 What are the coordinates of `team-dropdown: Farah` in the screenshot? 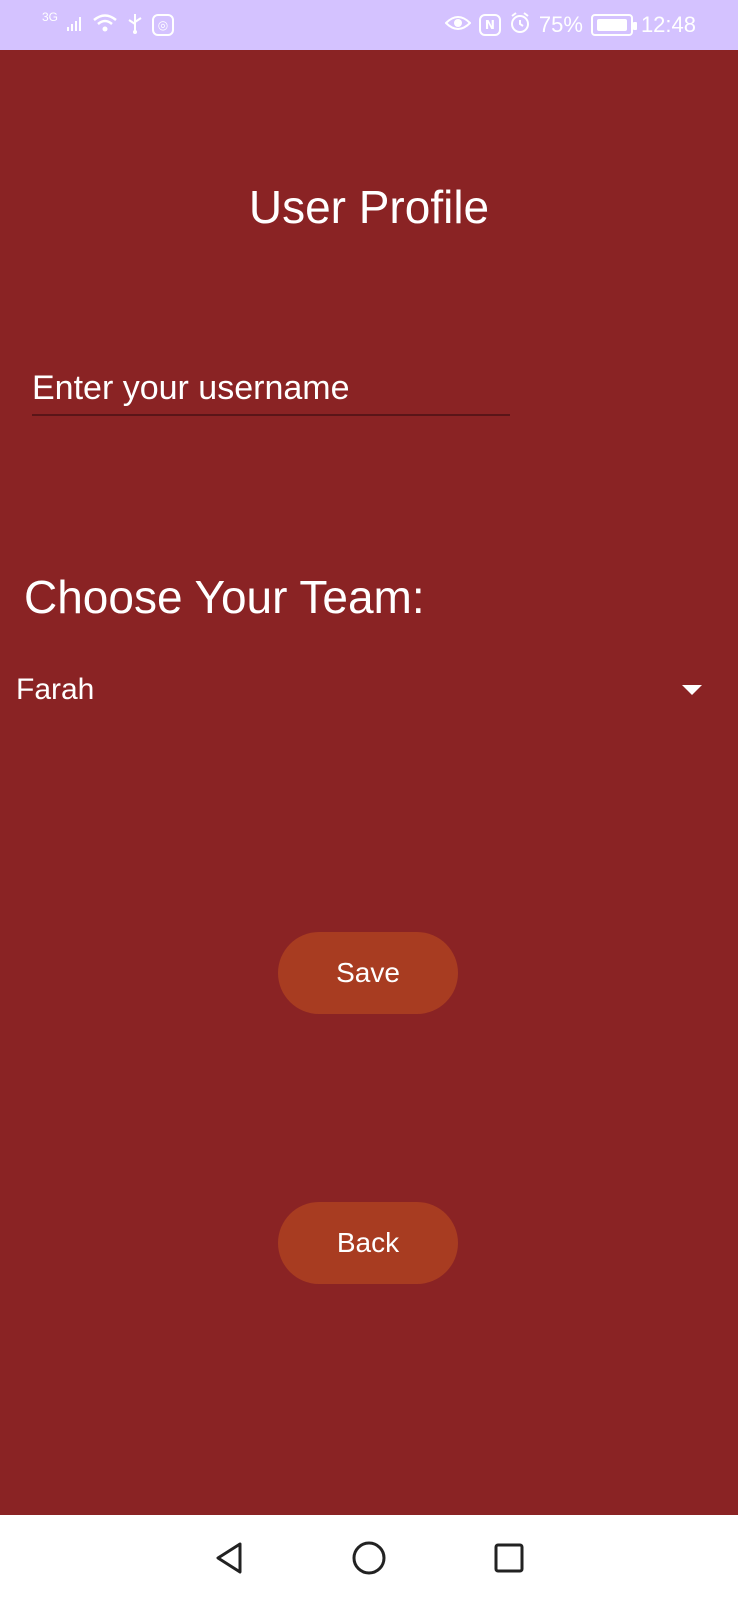 It's located at (366, 690).